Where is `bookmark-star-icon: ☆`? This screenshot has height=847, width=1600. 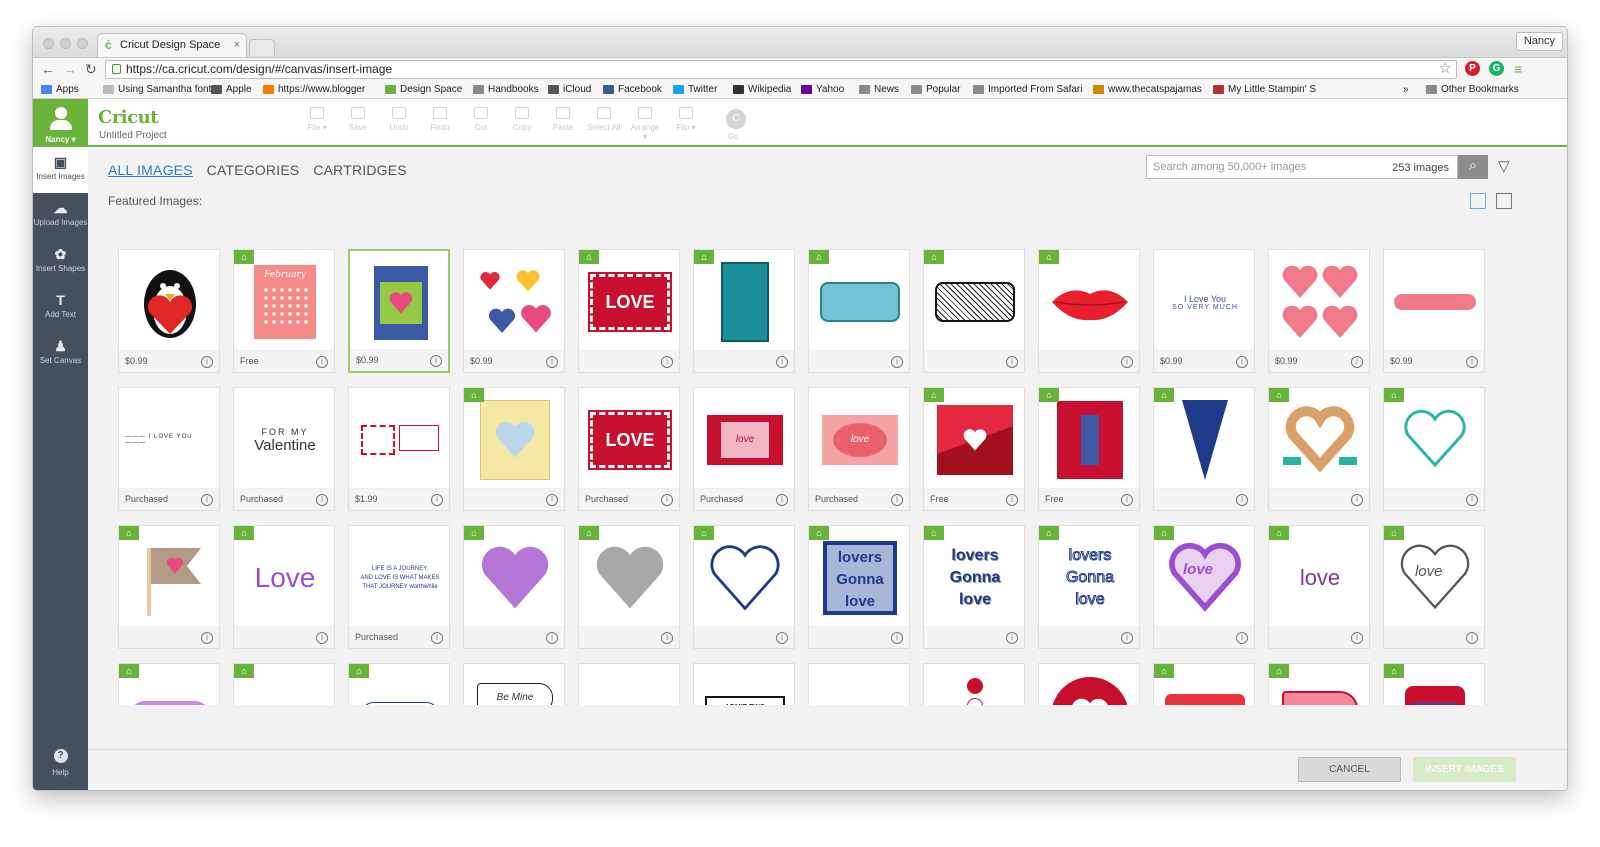 bookmark-star-icon: ☆ is located at coordinates (1445, 68).